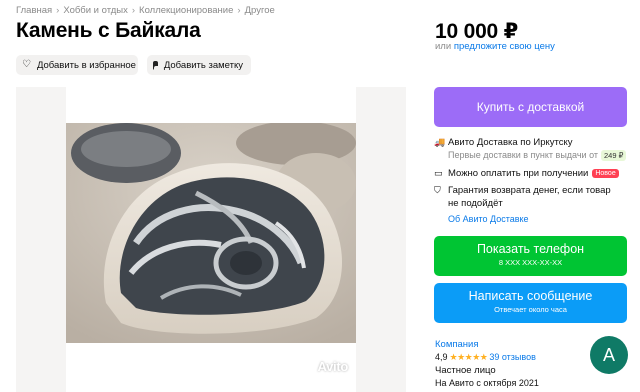 The height and width of the screenshot is (392, 640). I want to click on heart-icon: ♡, so click(26, 64).